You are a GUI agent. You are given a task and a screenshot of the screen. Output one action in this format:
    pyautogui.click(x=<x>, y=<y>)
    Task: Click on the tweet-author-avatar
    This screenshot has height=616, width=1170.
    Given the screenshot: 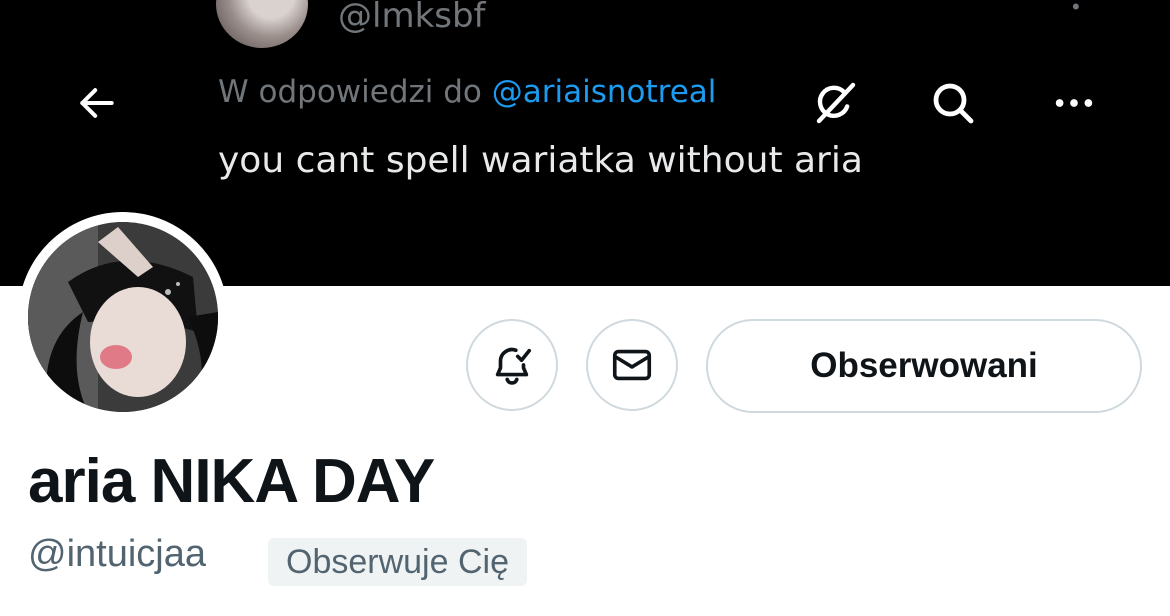 What is the action you would take?
    pyautogui.click(x=262, y=24)
    